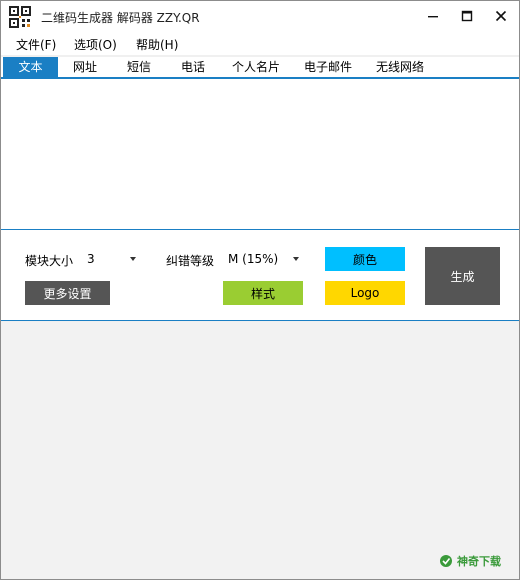 The height and width of the screenshot is (580, 520). What do you see at coordinates (256, 67) in the screenshot?
I see `tab-vcard: 个人名片` at bounding box center [256, 67].